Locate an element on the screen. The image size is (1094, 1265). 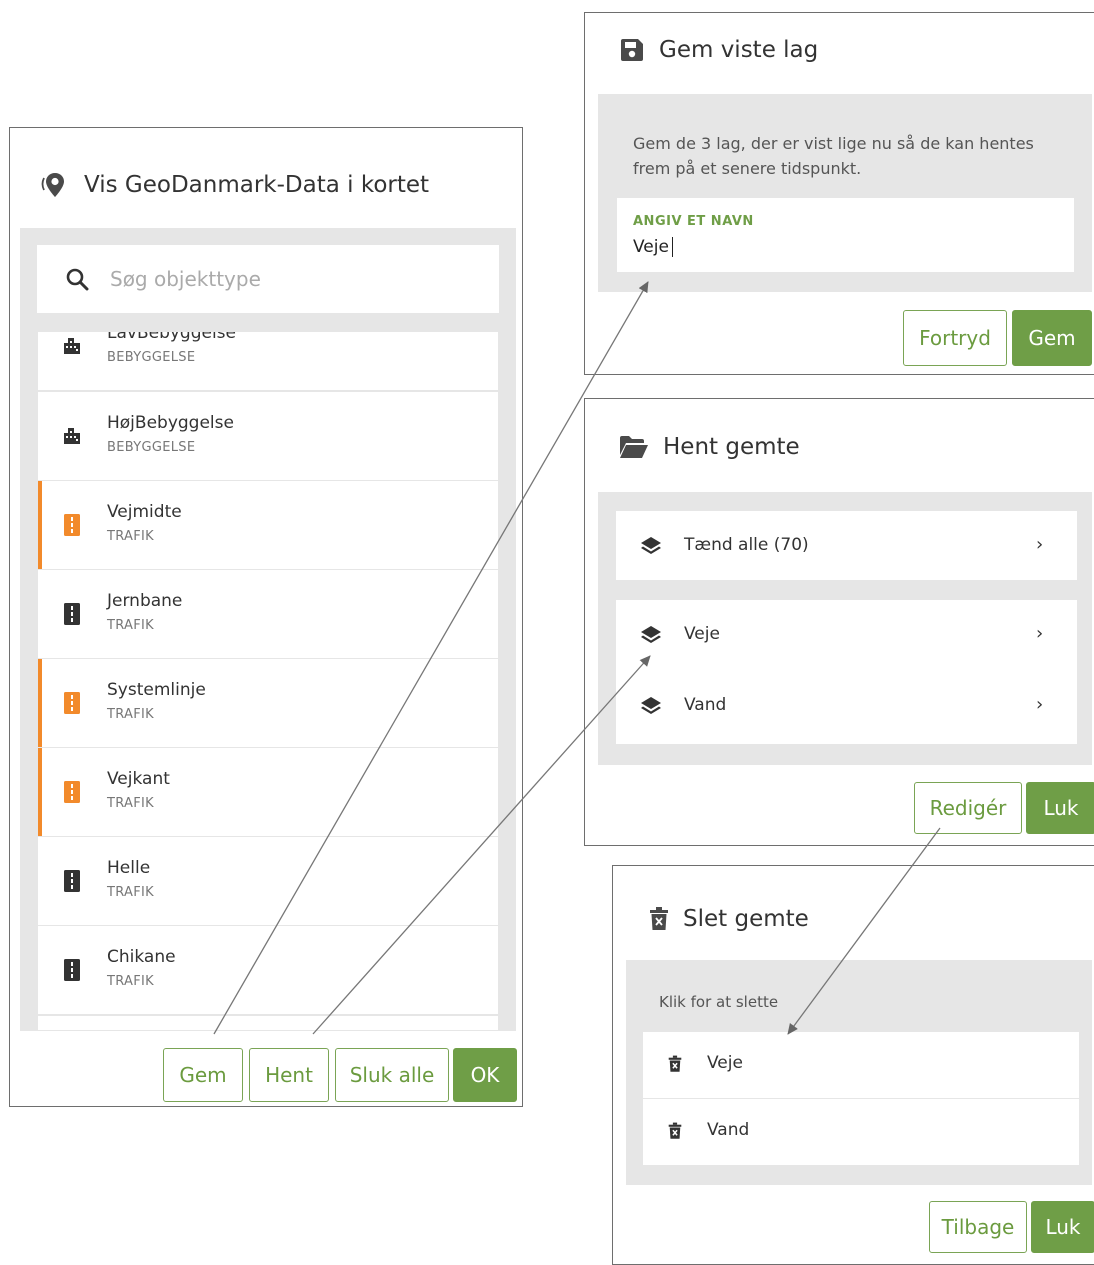
list-item: Jernbane TRAFIK is located at coordinates (268, 614).